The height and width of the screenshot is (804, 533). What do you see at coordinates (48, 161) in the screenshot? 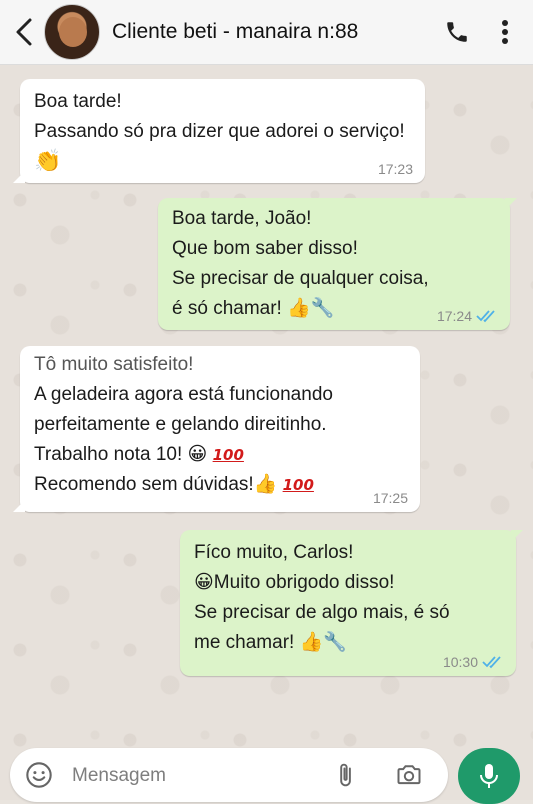
I see `clapping-hands-emoji: 👏` at bounding box center [48, 161].